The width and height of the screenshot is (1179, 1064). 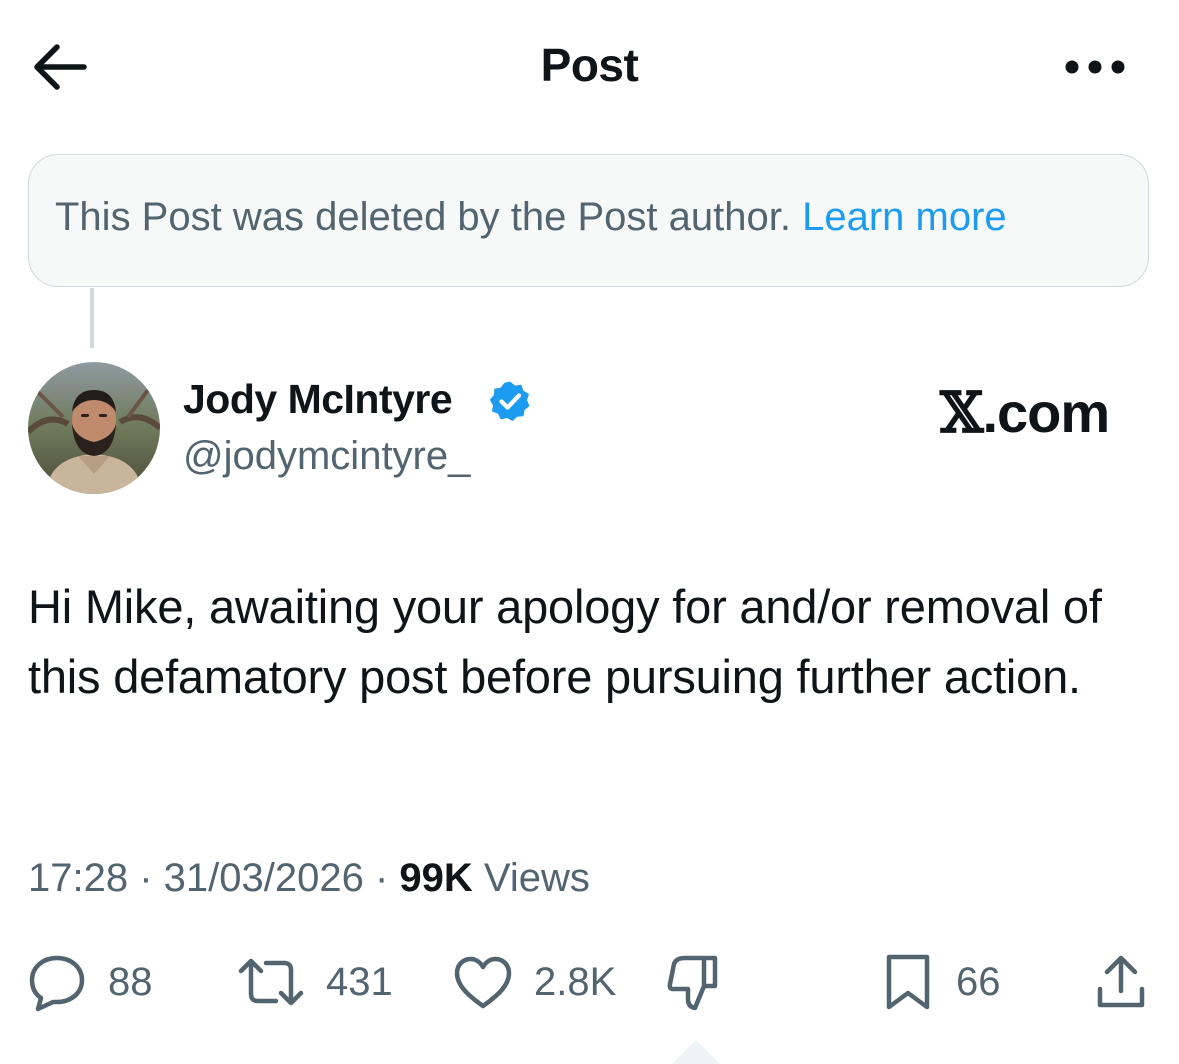 What do you see at coordinates (696, 1052) in the screenshot?
I see `bottom-notch` at bounding box center [696, 1052].